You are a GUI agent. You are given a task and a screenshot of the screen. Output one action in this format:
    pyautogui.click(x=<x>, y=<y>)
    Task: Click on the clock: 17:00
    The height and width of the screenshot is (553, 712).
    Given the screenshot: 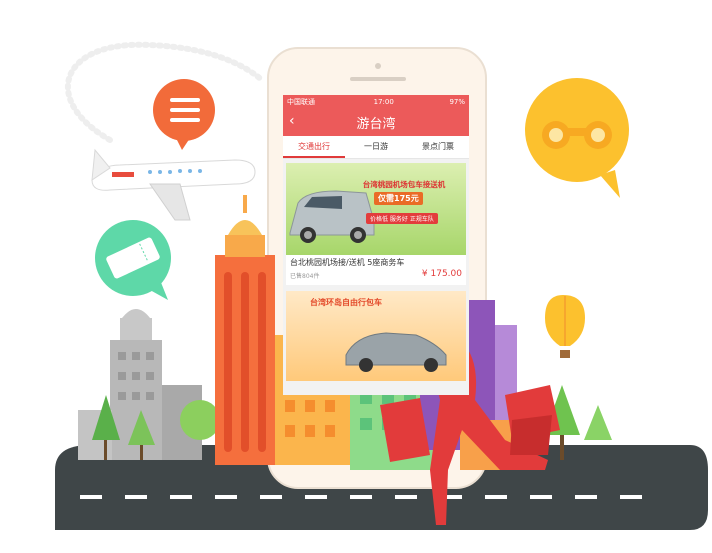 What is the action you would take?
    pyautogui.click(x=383, y=101)
    